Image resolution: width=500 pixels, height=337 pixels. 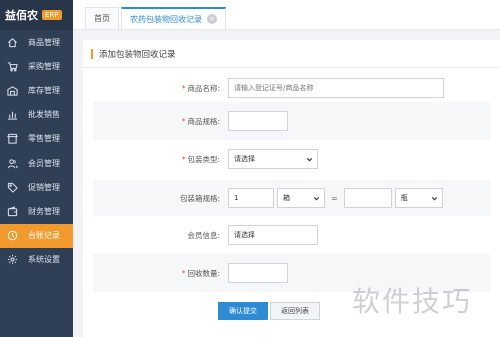 I want to click on brand-badge: ERP, so click(x=52, y=15).